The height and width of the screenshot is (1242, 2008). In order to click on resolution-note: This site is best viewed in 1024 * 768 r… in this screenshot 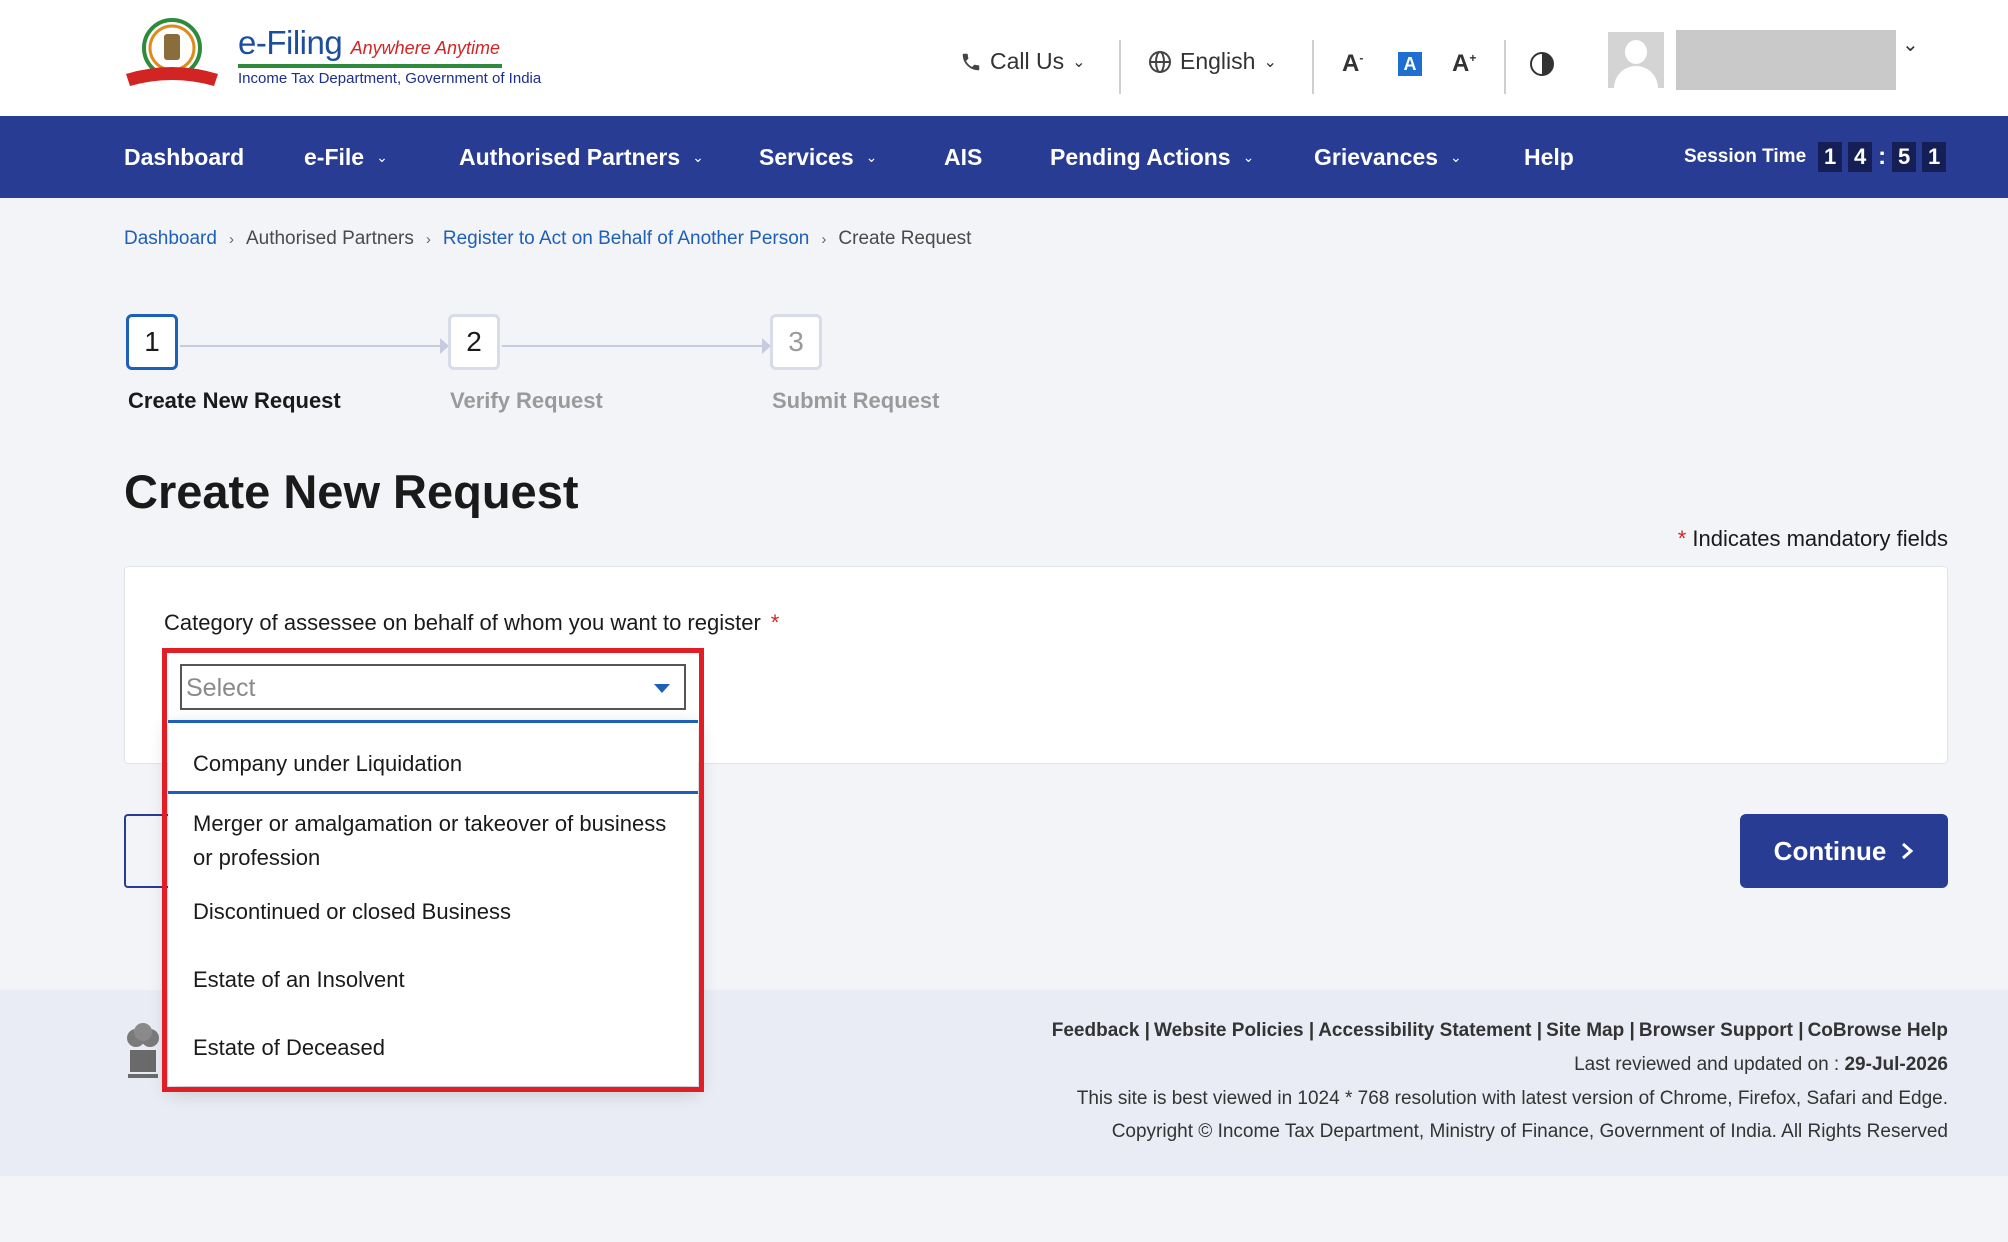, I will do `click(1512, 1098)`.